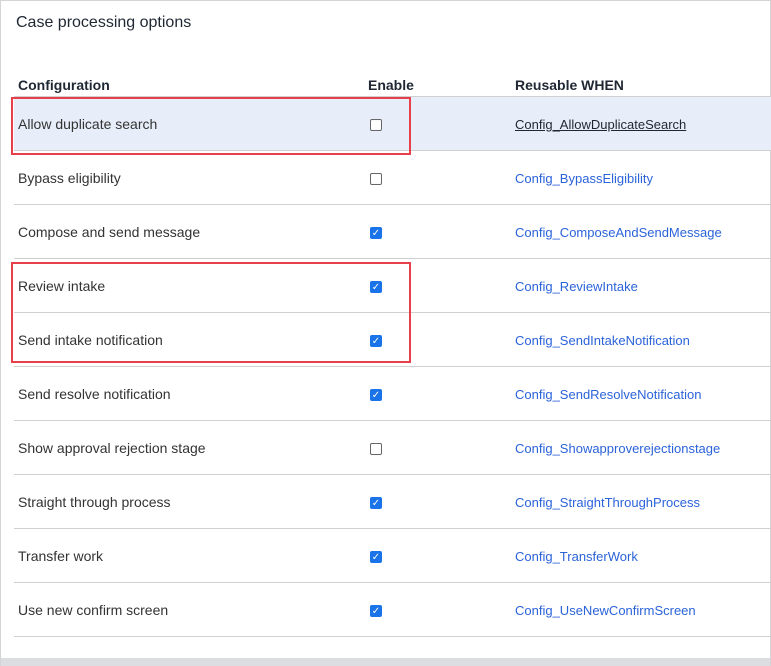 This screenshot has height=666, width=771. I want to click on page-title: Case processing options, so click(104, 22).